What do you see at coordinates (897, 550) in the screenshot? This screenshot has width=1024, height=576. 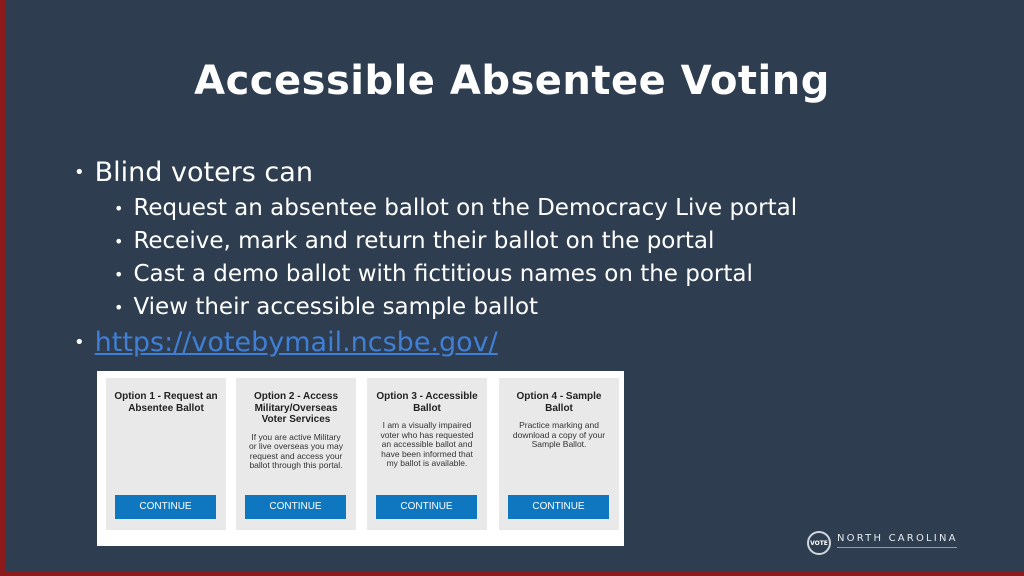 I see `logo-subline` at bounding box center [897, 550].